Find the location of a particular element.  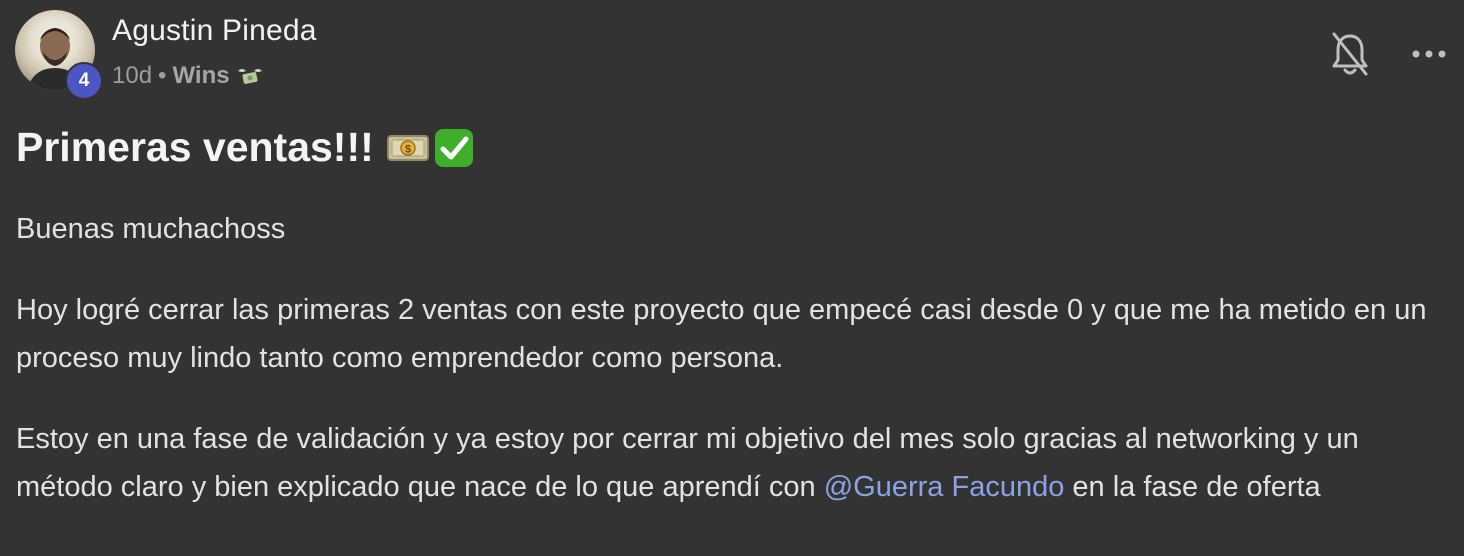

post-meta: 10d • Wins is located at coordinates (188, 76).